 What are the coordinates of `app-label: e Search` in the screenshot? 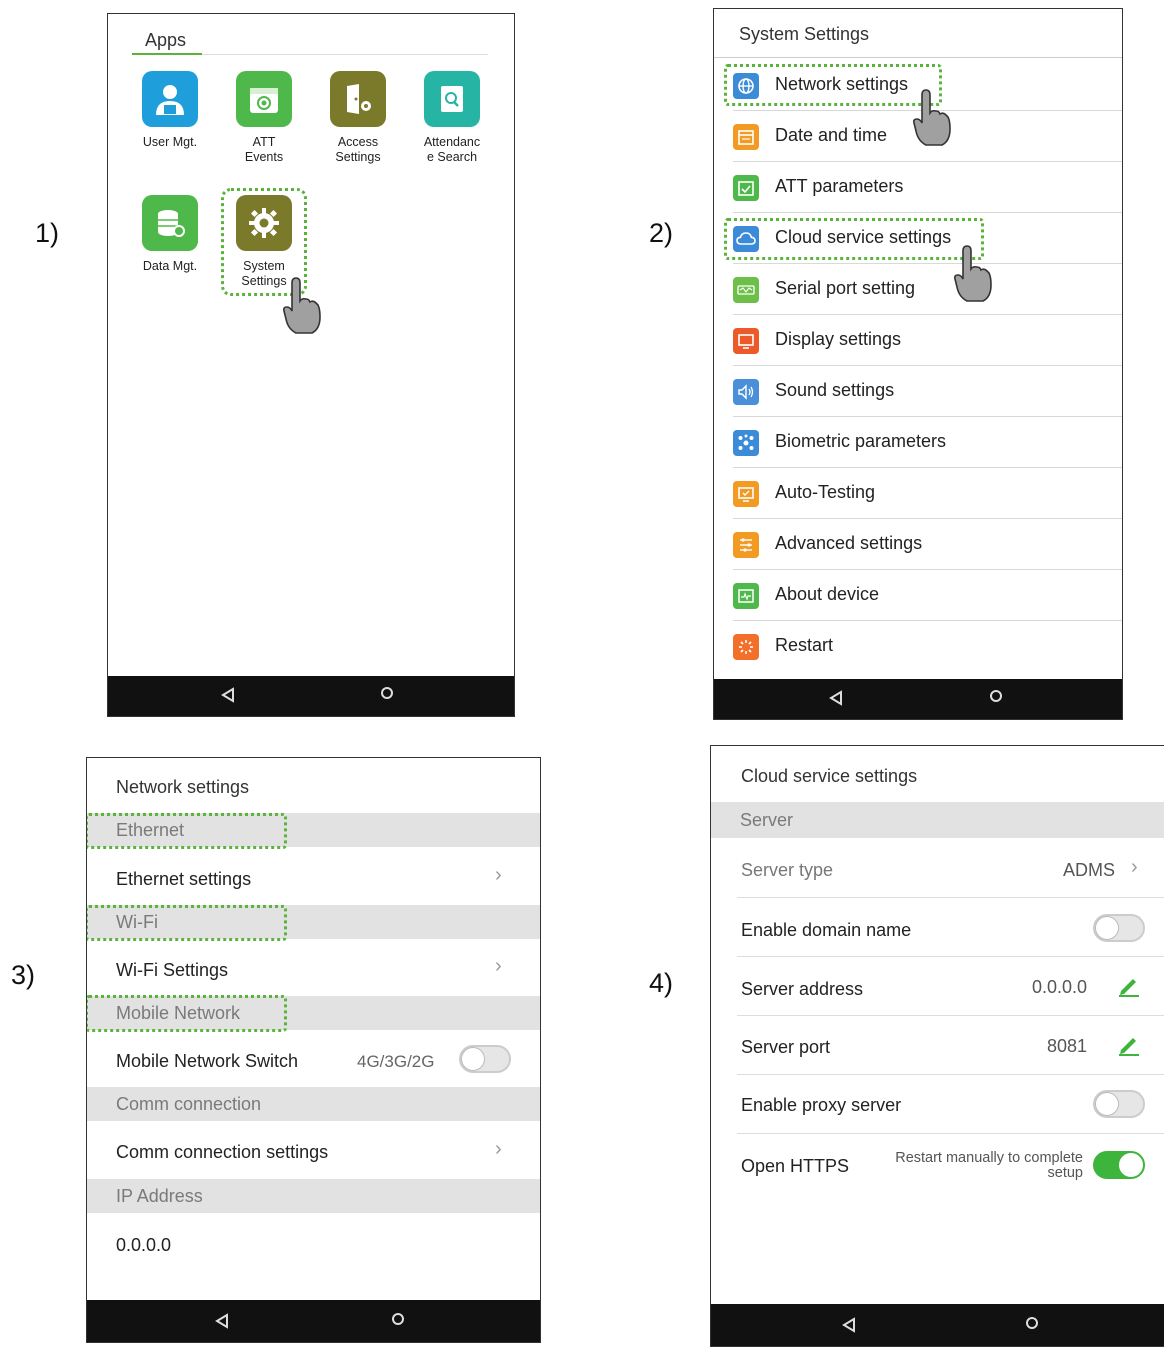 It's located at (452, 157).